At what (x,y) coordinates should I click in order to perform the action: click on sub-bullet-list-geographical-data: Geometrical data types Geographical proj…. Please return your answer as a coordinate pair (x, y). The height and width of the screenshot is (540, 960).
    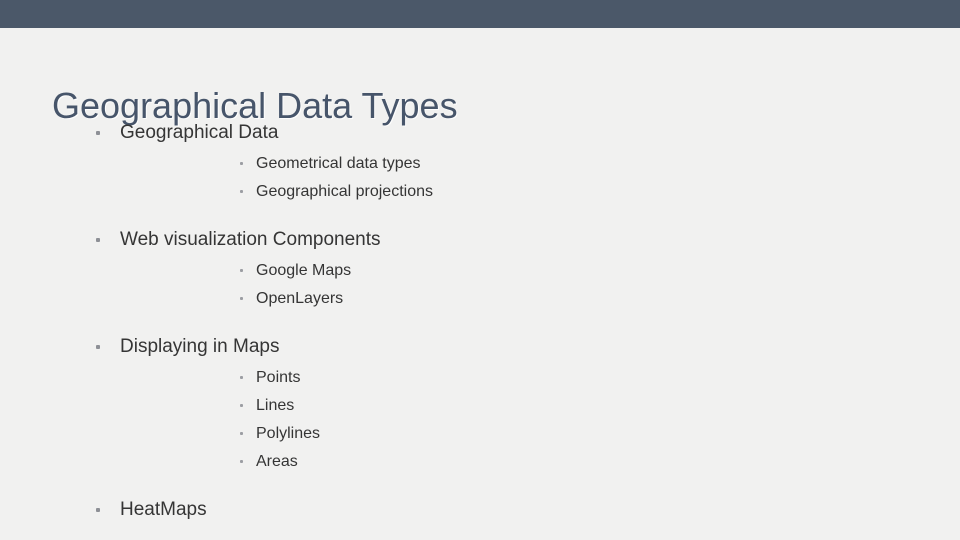
    Looking at the image, I should click on (540, 178).